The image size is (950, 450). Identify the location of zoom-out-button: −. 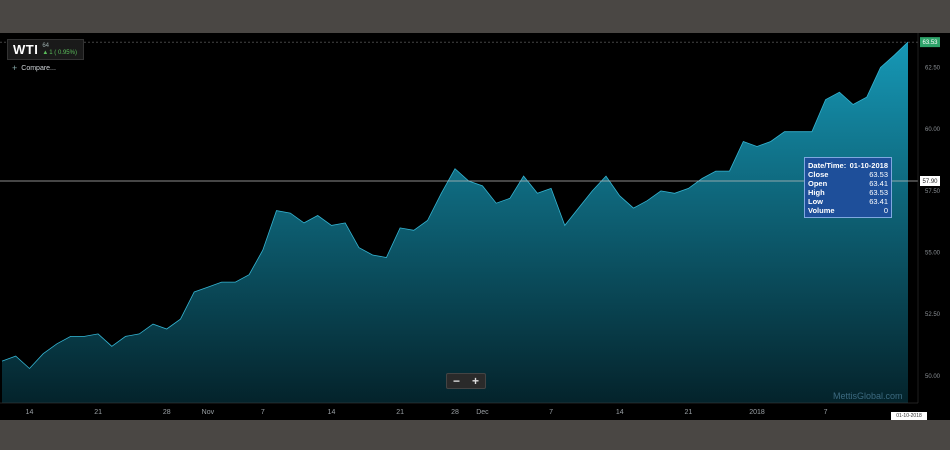
(456, 381).